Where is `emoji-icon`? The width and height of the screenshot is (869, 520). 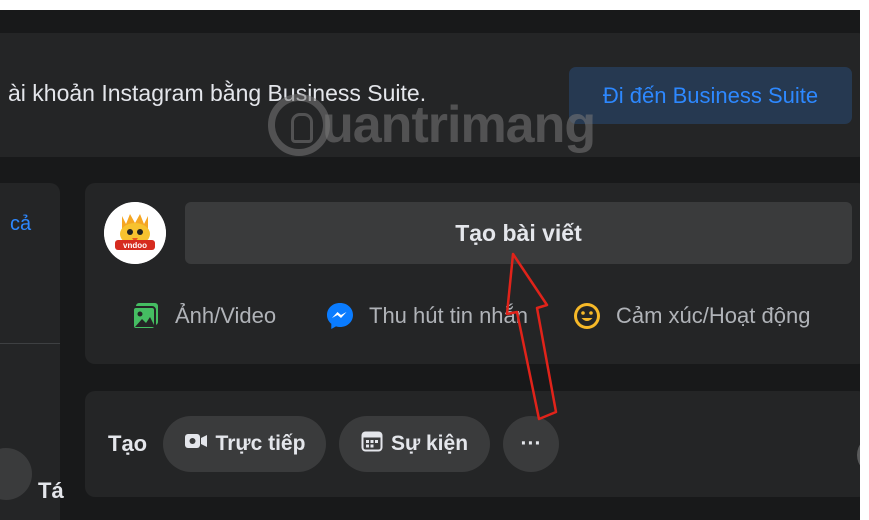 emoji-icon is located at coordinates (587, 316).